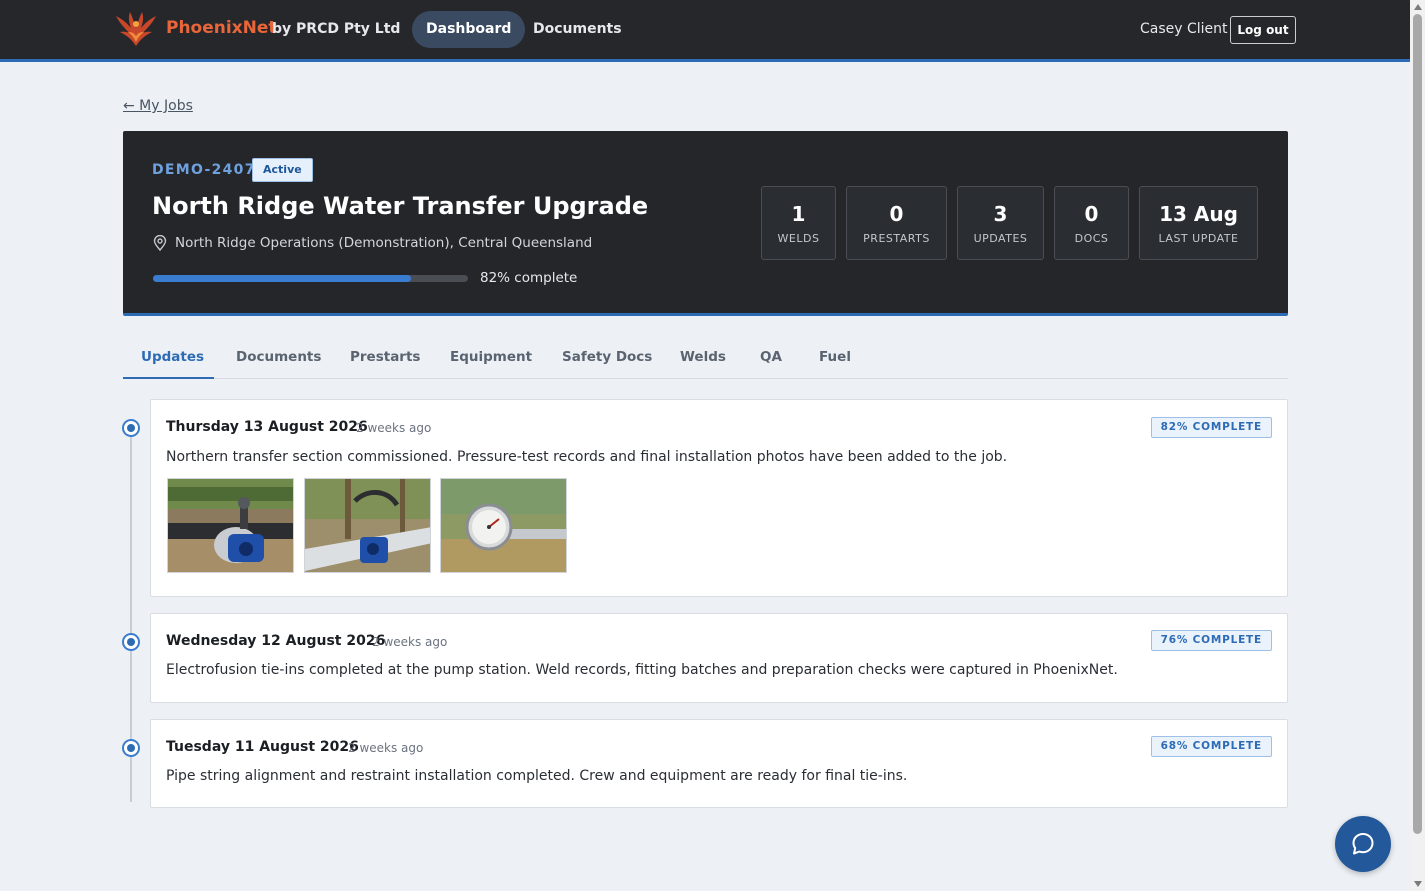 The image size is (1425, 891). I want to click on map-pin-icon, so click(160, 243).